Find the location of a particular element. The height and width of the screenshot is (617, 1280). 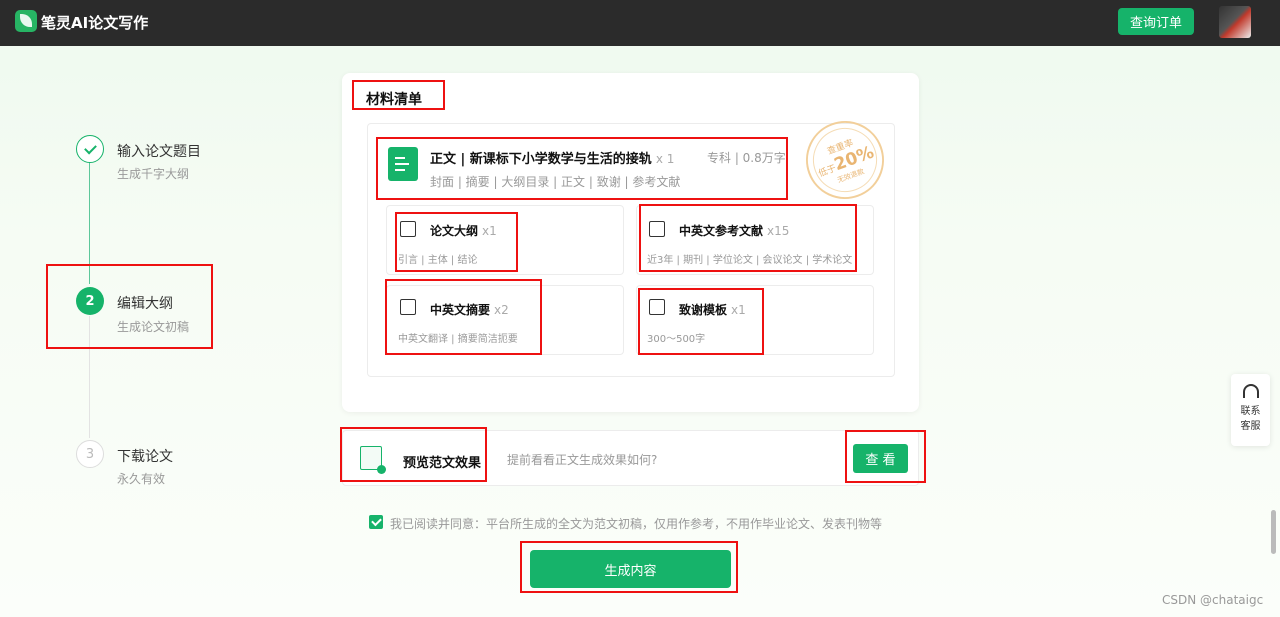

step-connector-pending is located at coordinates (89, 377).